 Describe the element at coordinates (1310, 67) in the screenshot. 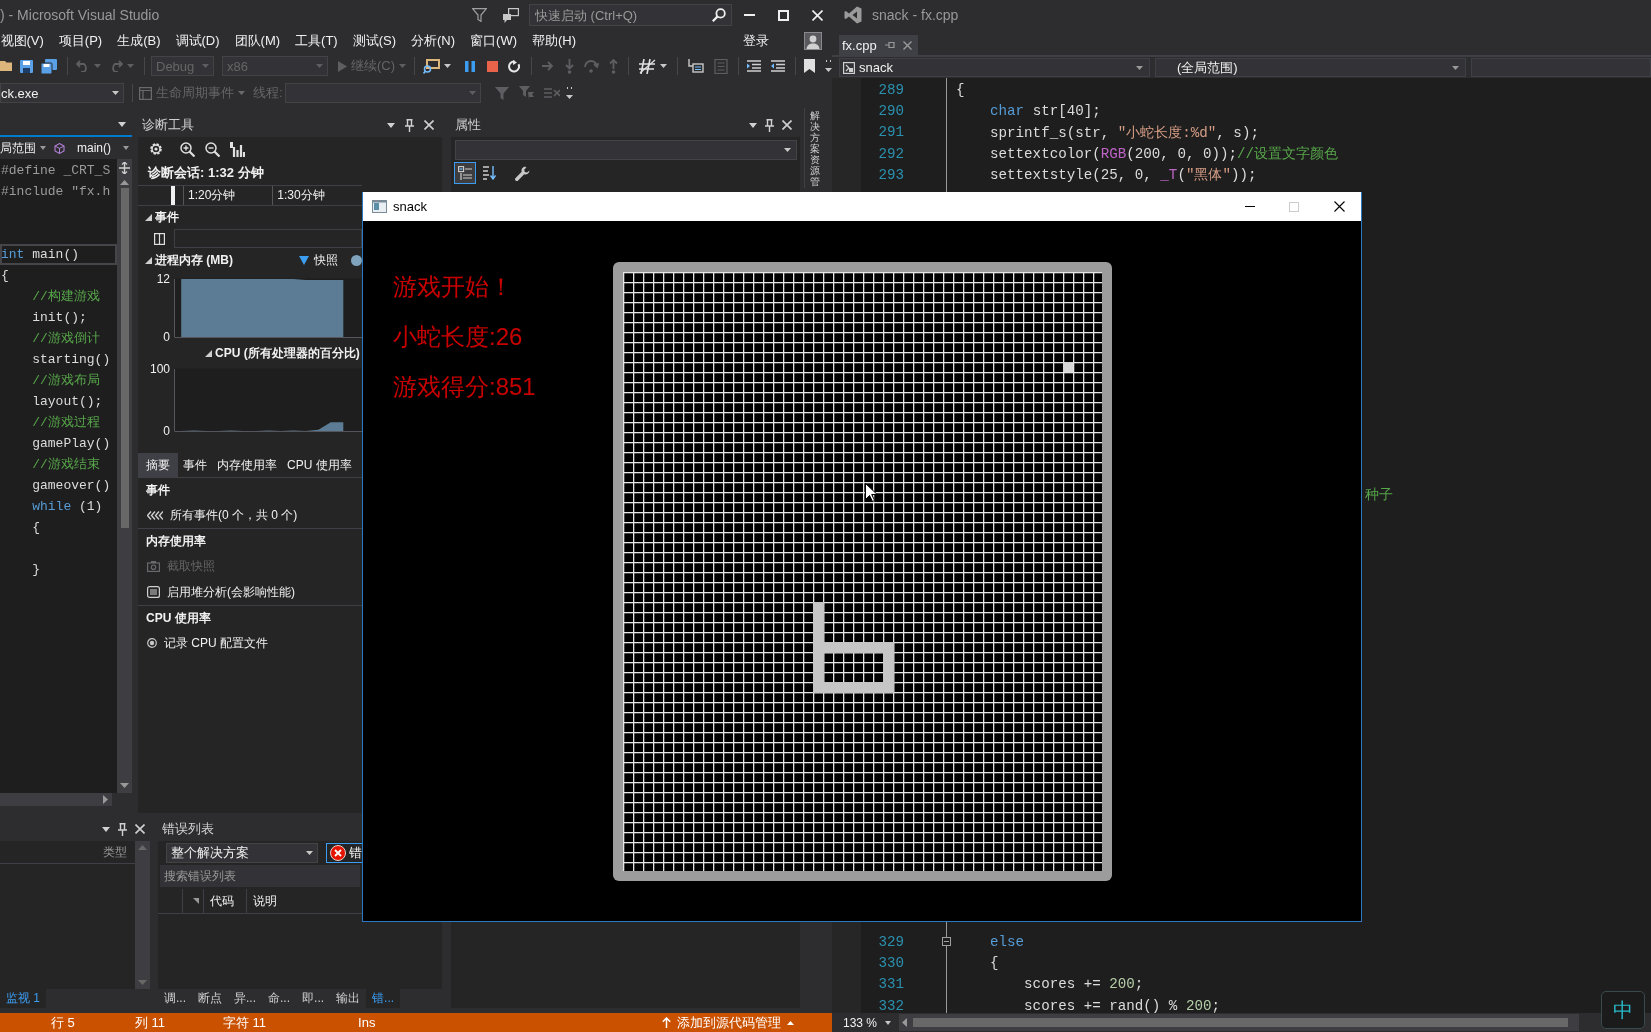

I see `scope-dropdown: (全局范围)` at that location.